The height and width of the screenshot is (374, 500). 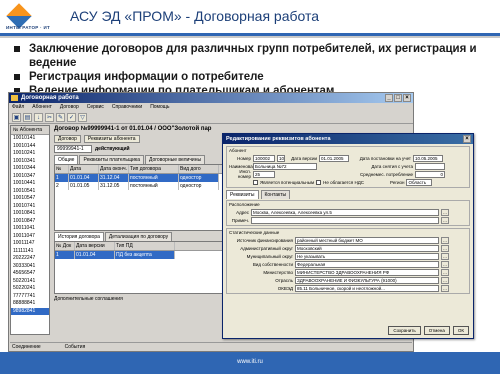 What do you see at coordinates (430, 174) in the screenshot?
I see `avg-consumption-field: 0` at bounding box center [430, 174].